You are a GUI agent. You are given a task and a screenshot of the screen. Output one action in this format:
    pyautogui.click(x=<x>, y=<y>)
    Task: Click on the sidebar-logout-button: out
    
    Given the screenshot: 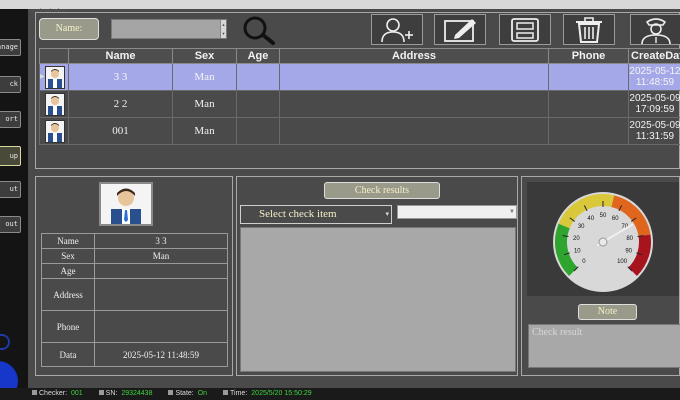 What is the action you would take?
    pyautogui.click(x=10, y=224)
    